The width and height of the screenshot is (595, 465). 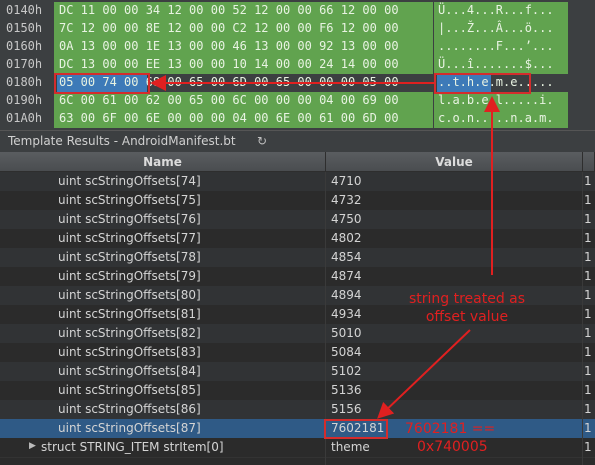 What do you see at coordinates (350, 447) in the screenshot?
I see `row-value: theme` at bounding box center [350, 447].